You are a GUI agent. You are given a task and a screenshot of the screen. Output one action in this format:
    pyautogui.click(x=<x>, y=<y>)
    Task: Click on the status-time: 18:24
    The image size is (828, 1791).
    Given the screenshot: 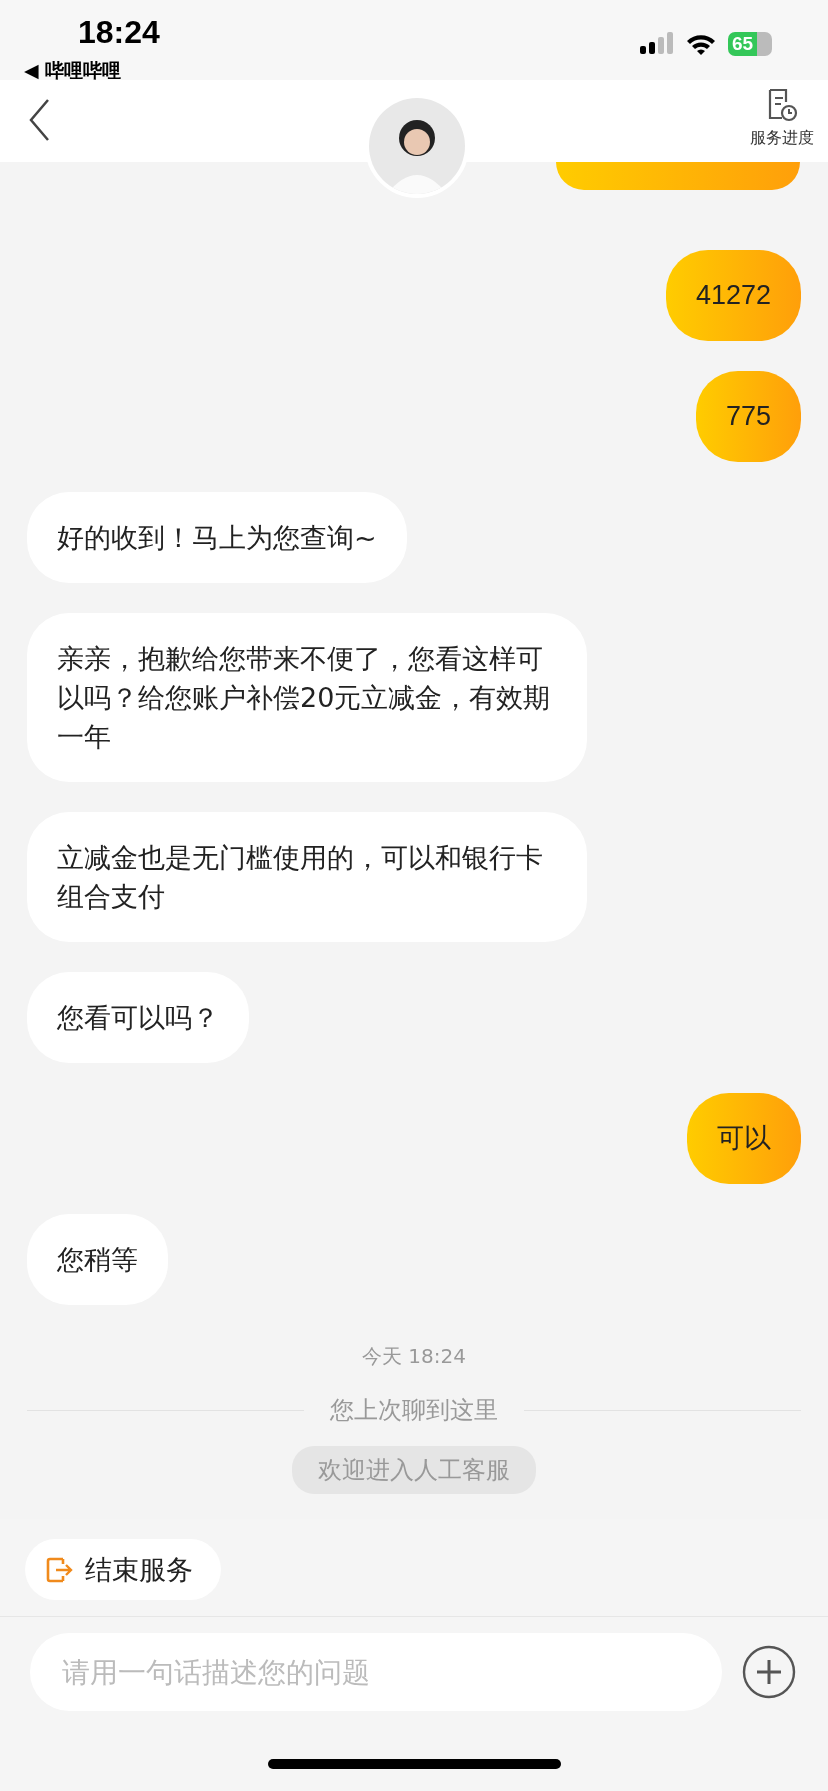 What is the action you would take?
    pyautogui.click(x=119, y=32)
    